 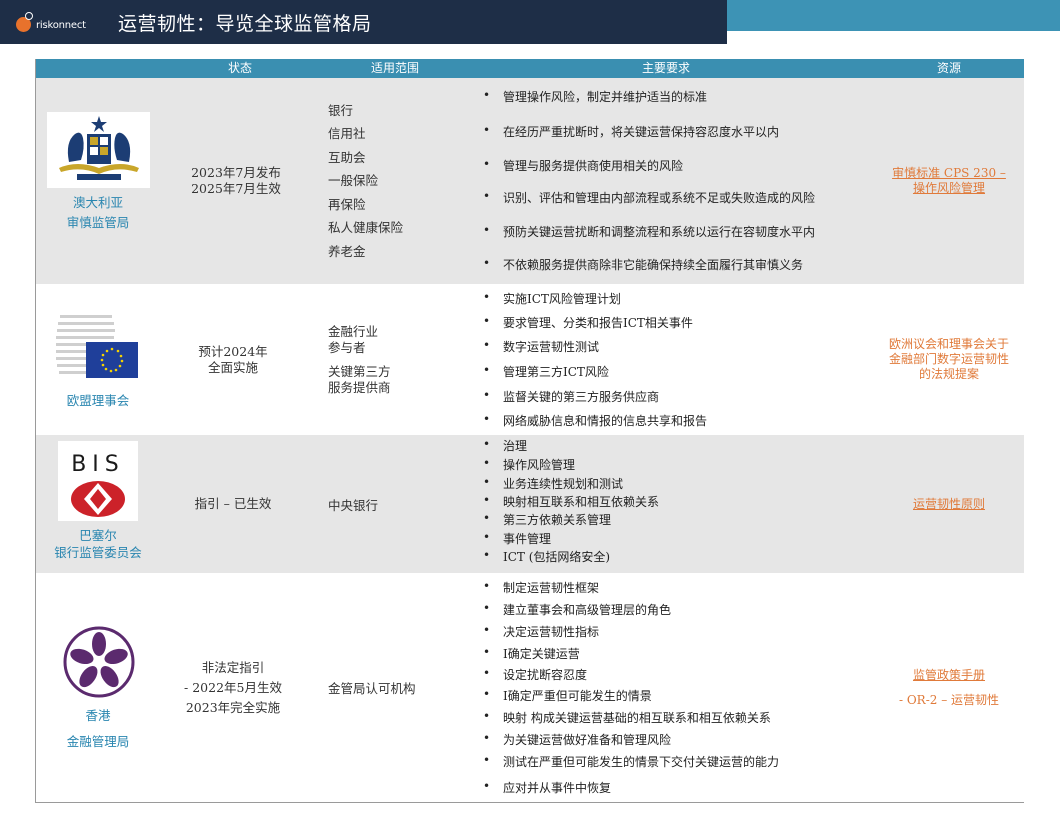 I want to click on svg-text: BIS, so click(x=98, y=464).